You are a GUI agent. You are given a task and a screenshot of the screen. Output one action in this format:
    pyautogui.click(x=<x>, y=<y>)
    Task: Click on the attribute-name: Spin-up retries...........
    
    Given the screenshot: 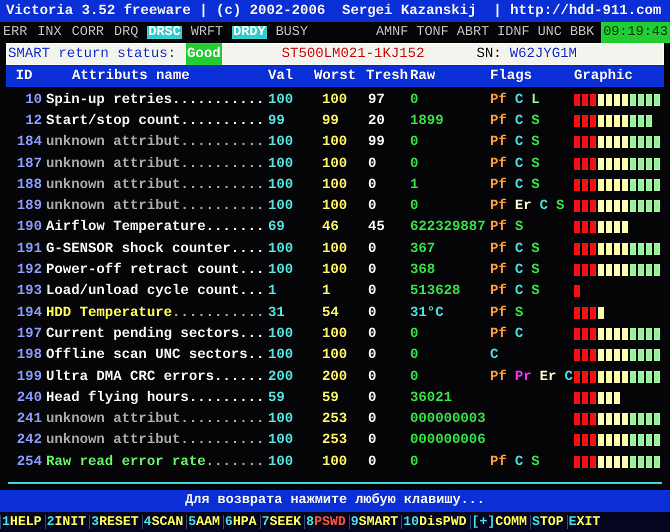 What is the action you would take?
    pyautogui.click(x=155, y=99)
    